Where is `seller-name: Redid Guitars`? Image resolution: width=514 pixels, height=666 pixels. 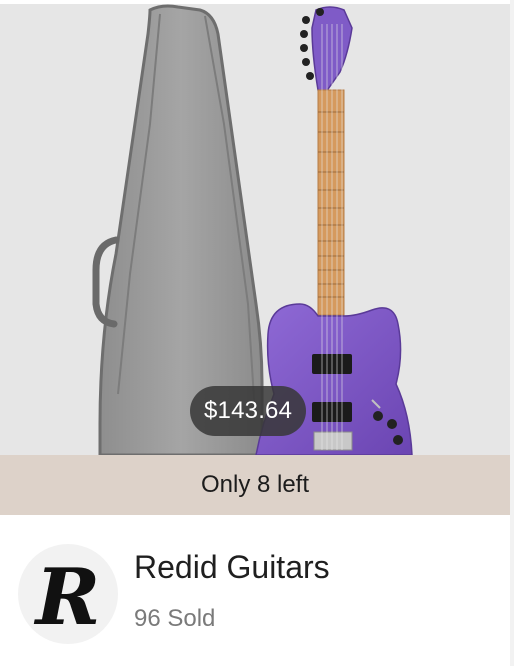
seller-name: Redid Guitars is located at coordinates (232, 567).